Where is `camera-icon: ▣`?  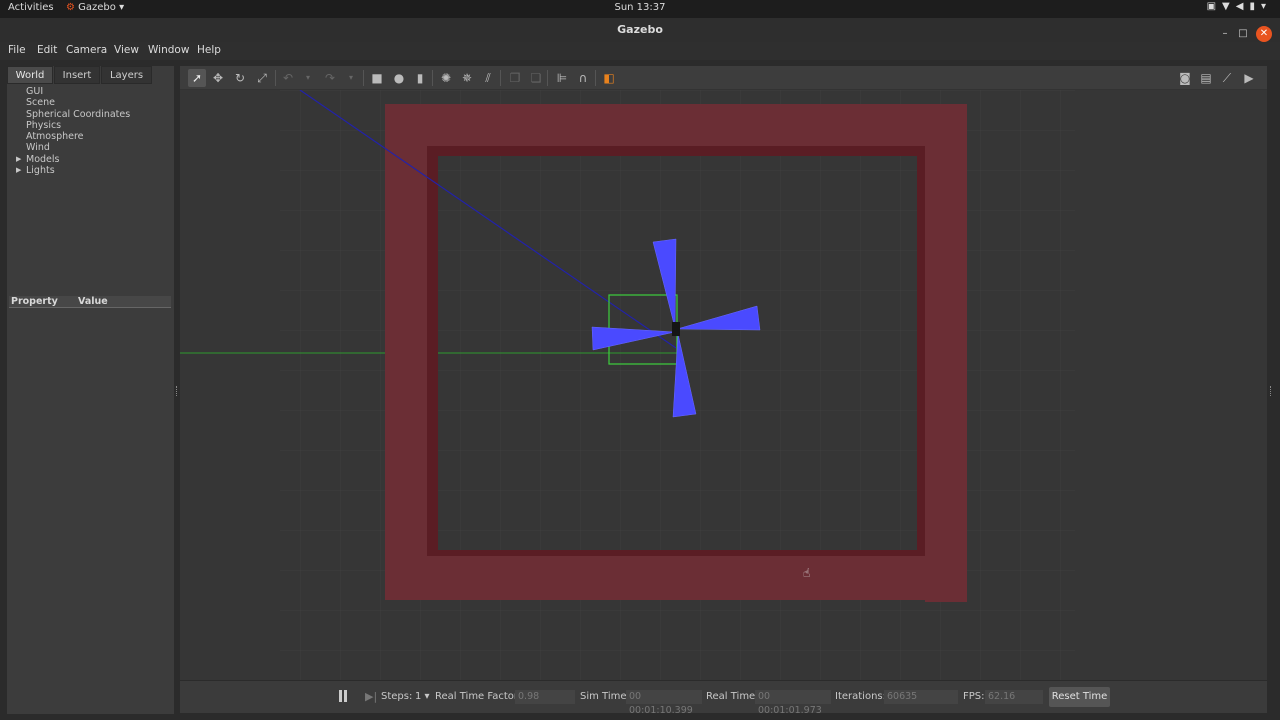
camera-icon: ▣ is located at coordinates (1214, 6).